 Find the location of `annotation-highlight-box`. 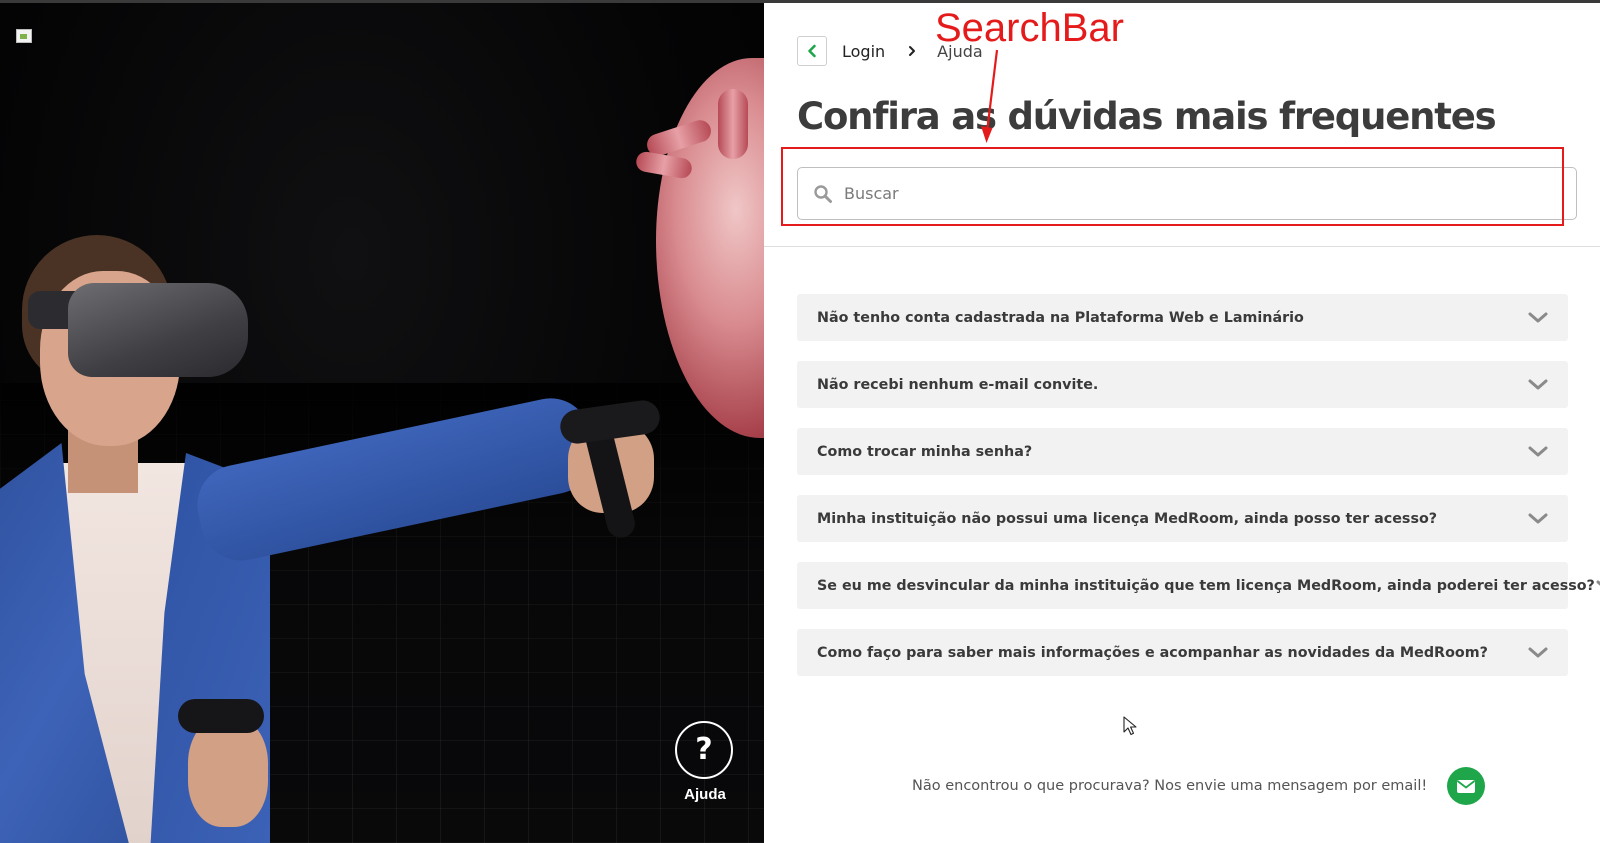

annotation-highlight-box is located at coordinates (1172, 186).